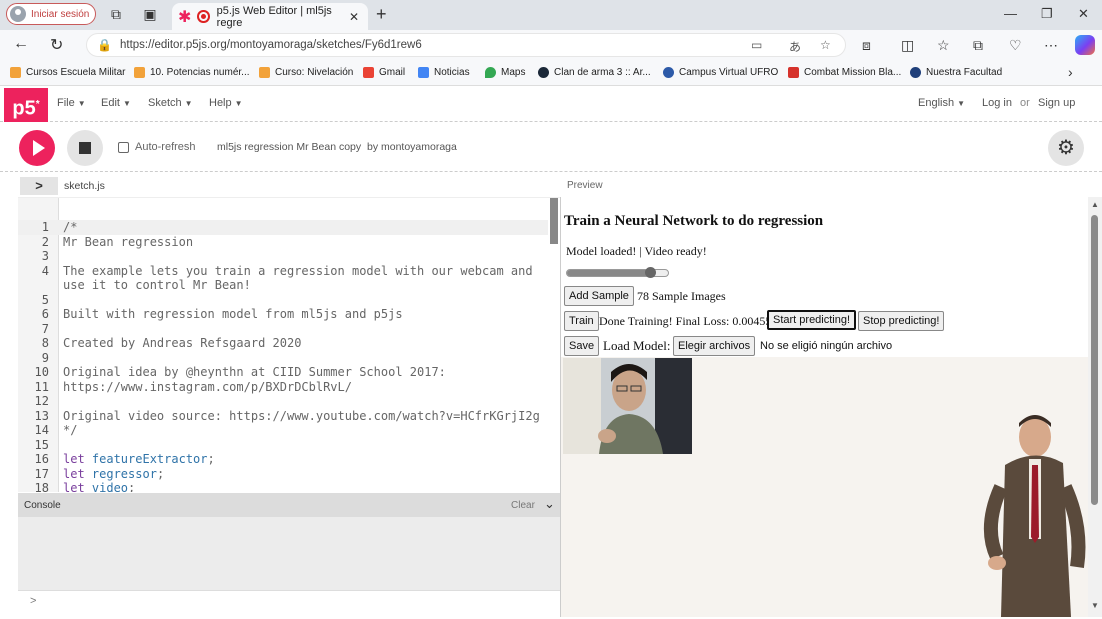 The height and width of the screenshot is (619, 1102). What do you see at coordinates (384, 72) in the screenshot?
I see `bookmark-item: Gmail` at bounding box center [384, 72].